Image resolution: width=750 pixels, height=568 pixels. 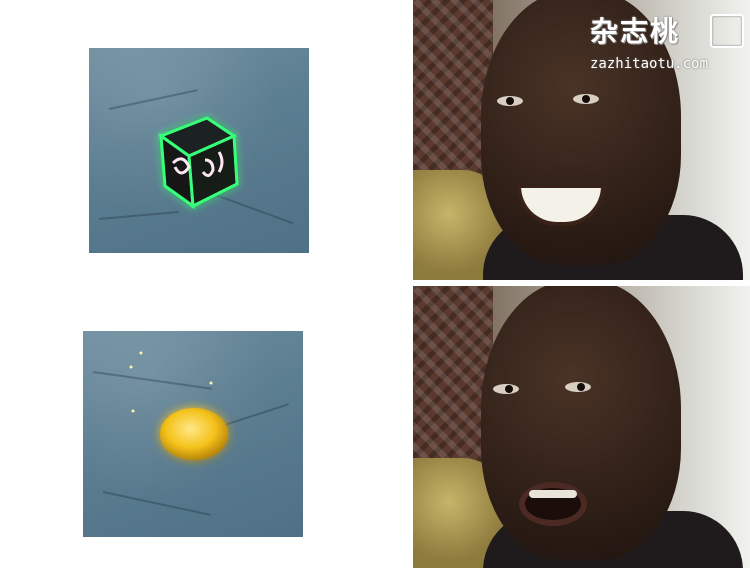 What do you see at coordinates (178, 405) in the screenshot?
I see `gold-coin-icon` at bounding box center [178, 405].